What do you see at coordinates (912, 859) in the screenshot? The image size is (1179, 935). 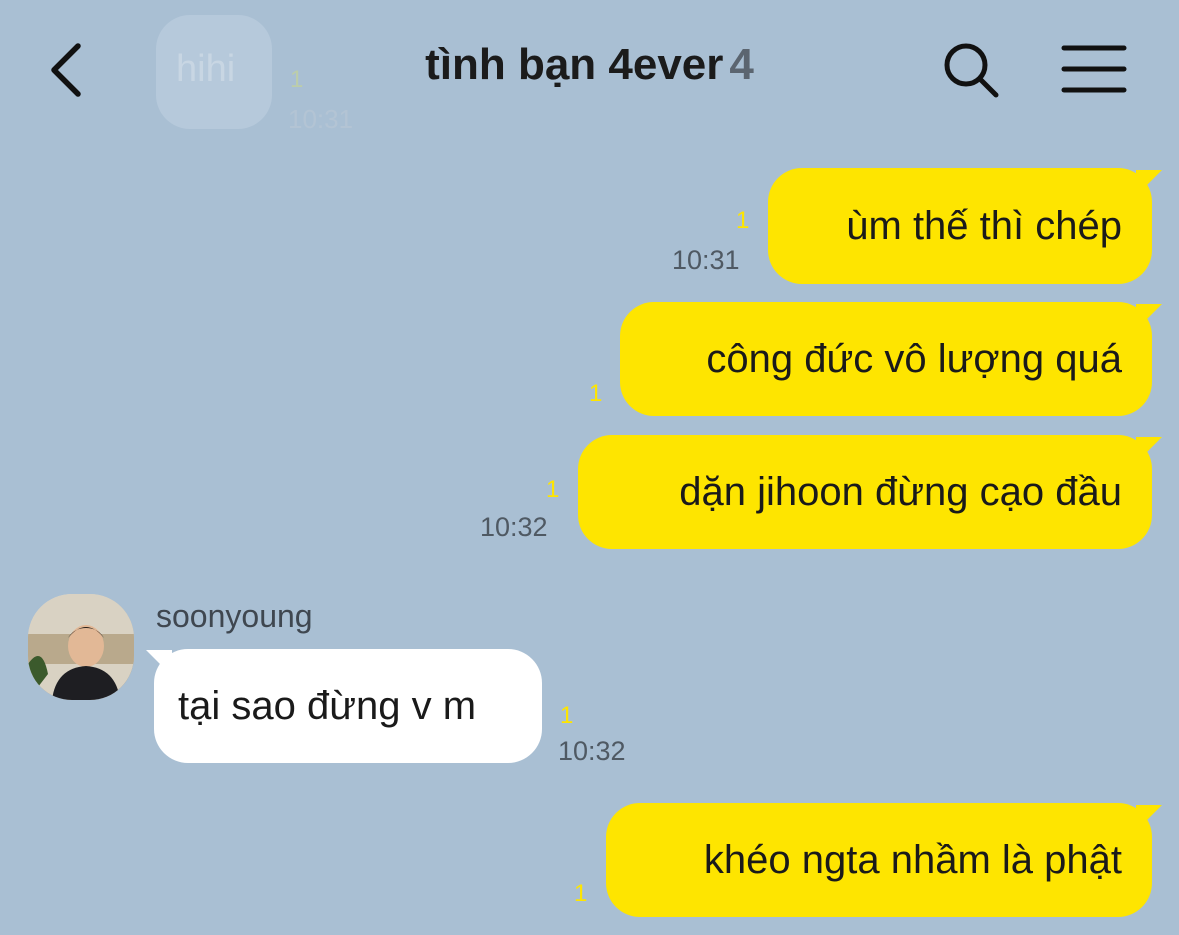 I see `message-text: khéo ngta nhầm là phật` at bounding box center [912, 859].